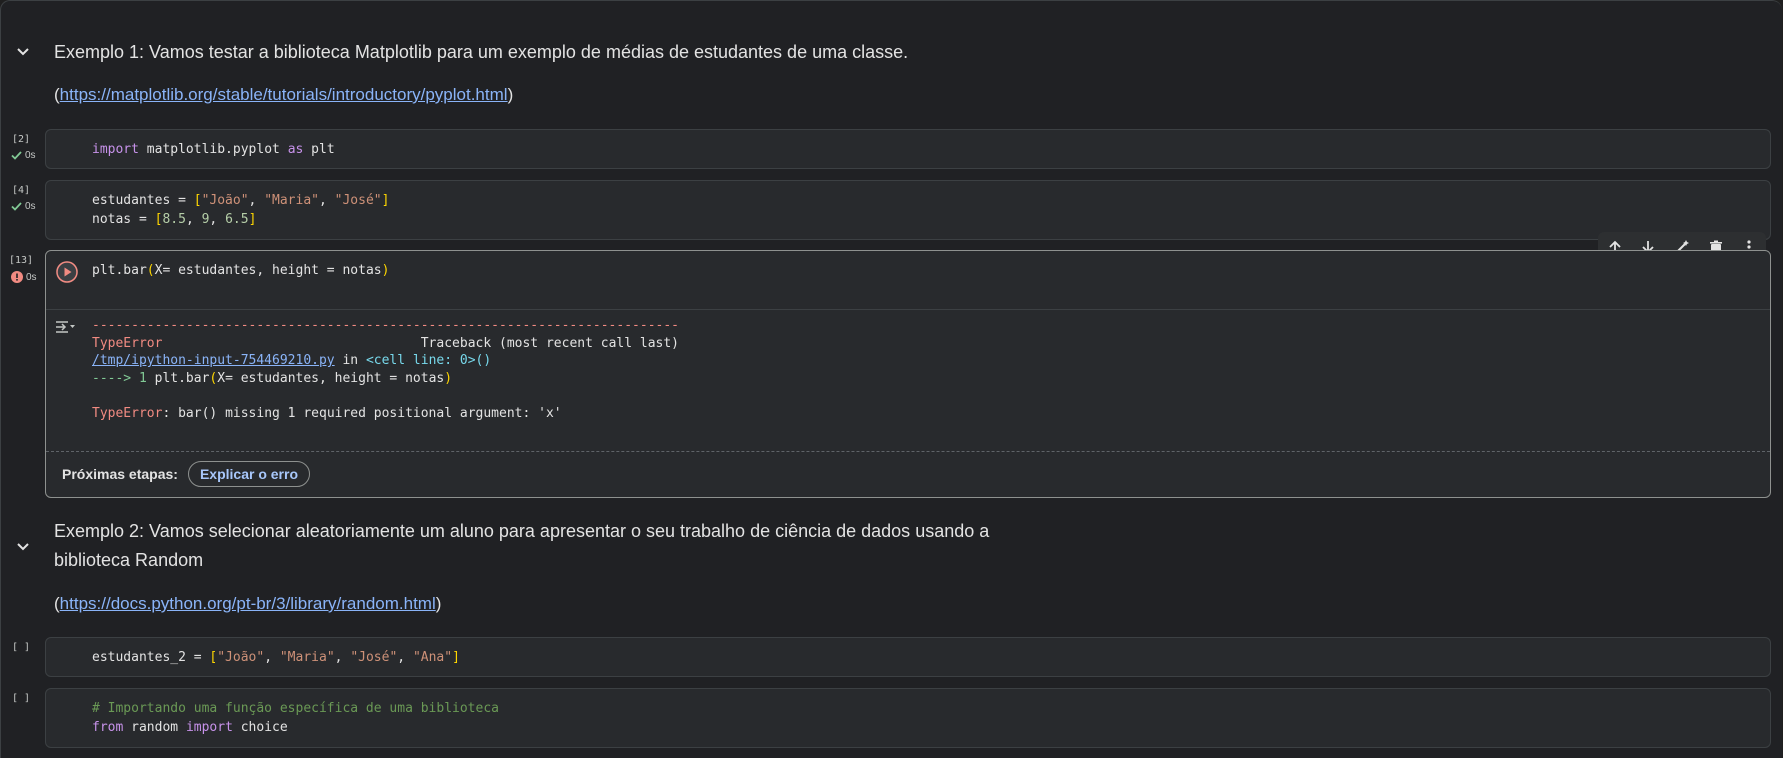 This screenshot has width=1783, height=758. What do you see at coordinates (31, 277) in the screenshot?
I see `cell-3-time: 0s` at bounding box center [31, 277].